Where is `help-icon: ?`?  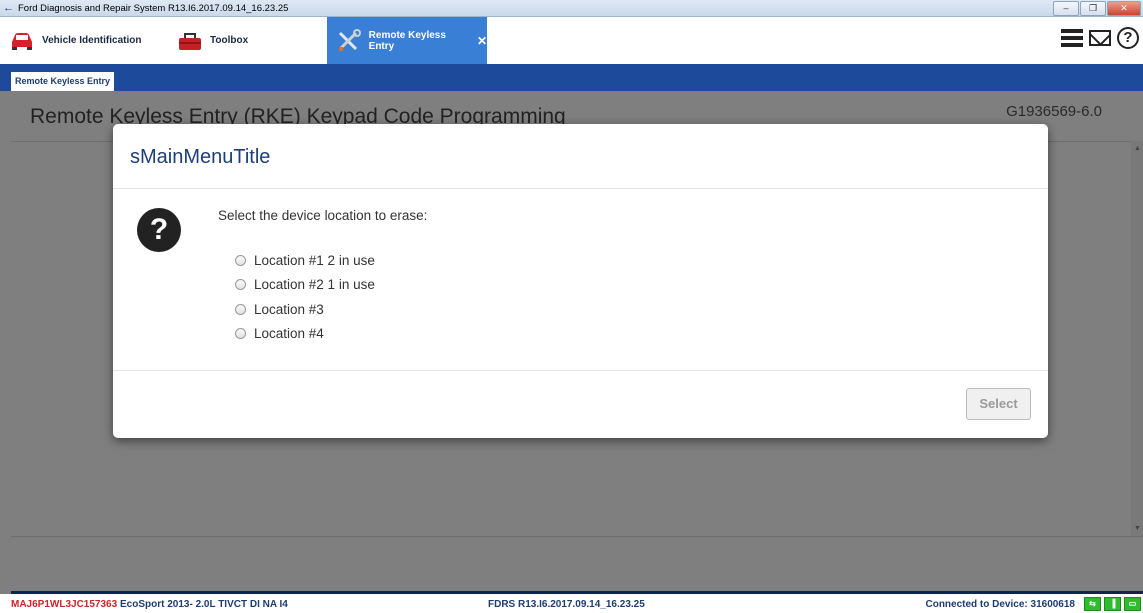
help-icon: ? is located at coordinates (1128, 38).